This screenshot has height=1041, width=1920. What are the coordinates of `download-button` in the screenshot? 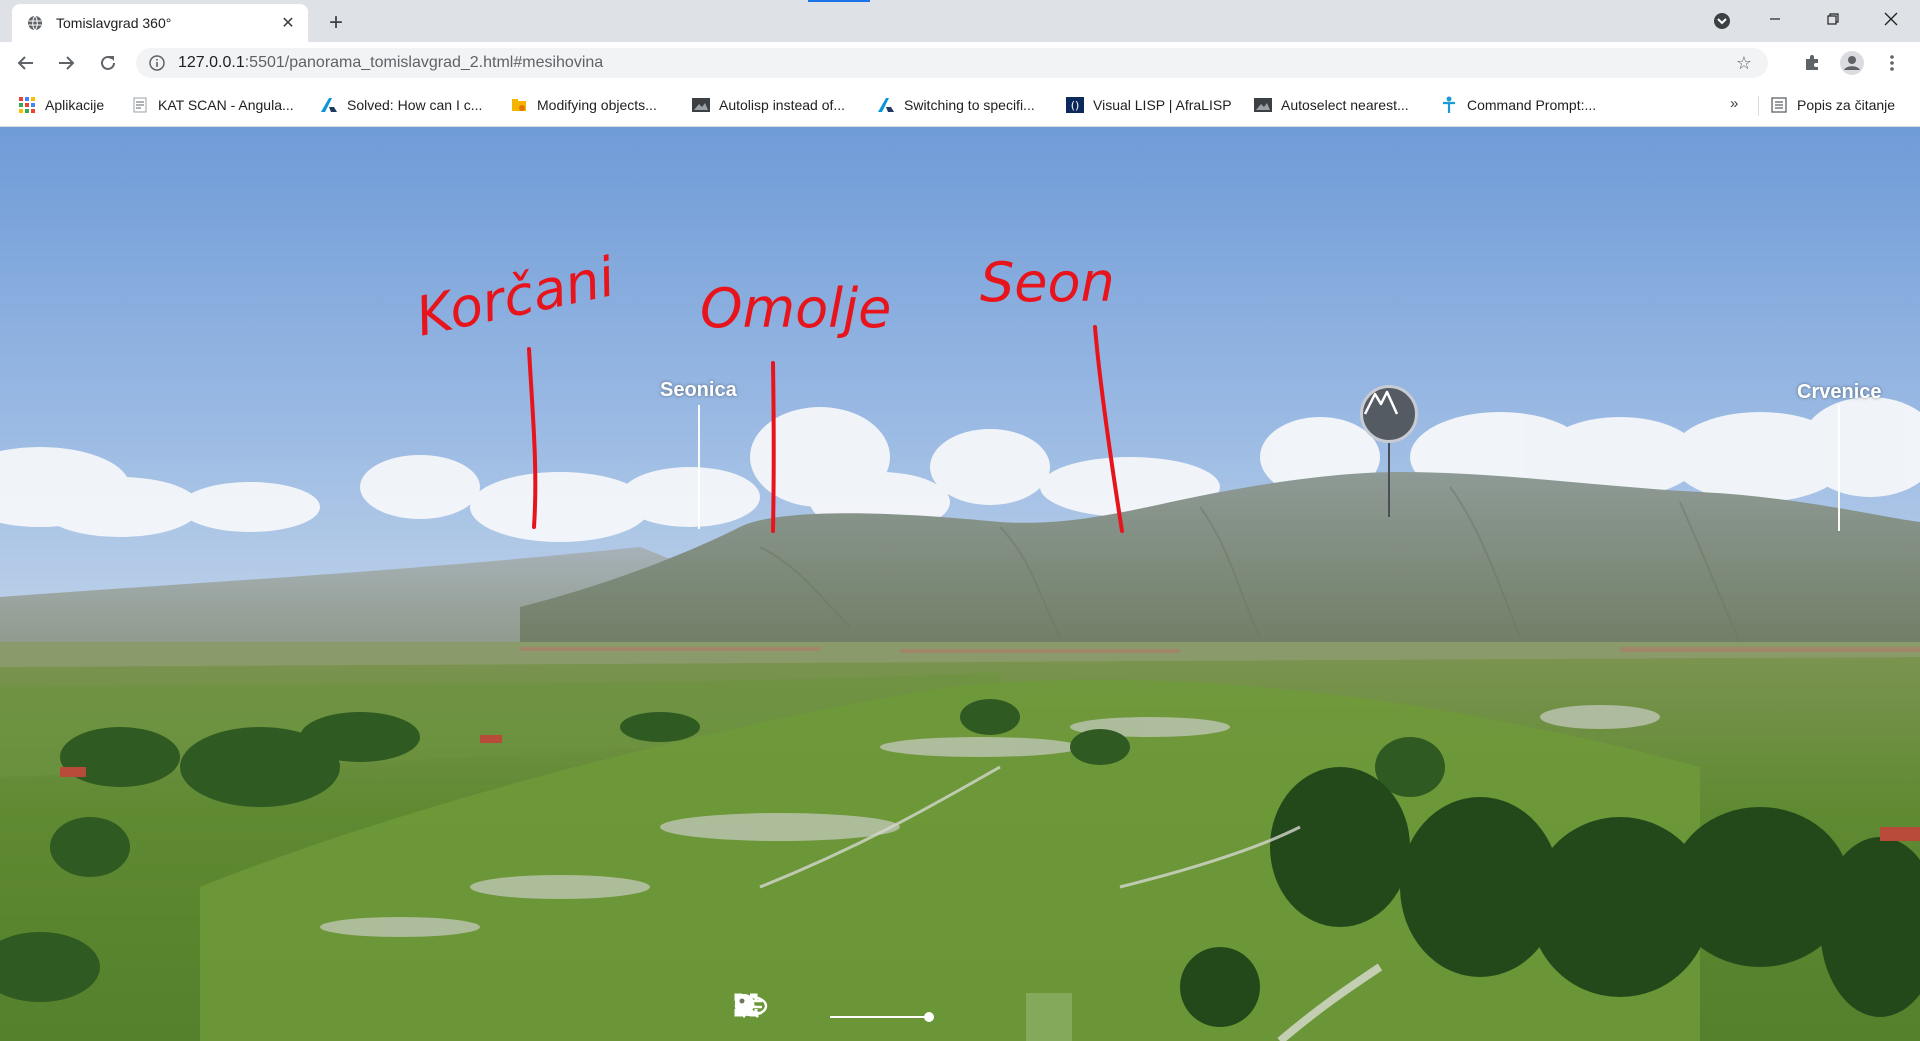 It's located at (881, 1017).